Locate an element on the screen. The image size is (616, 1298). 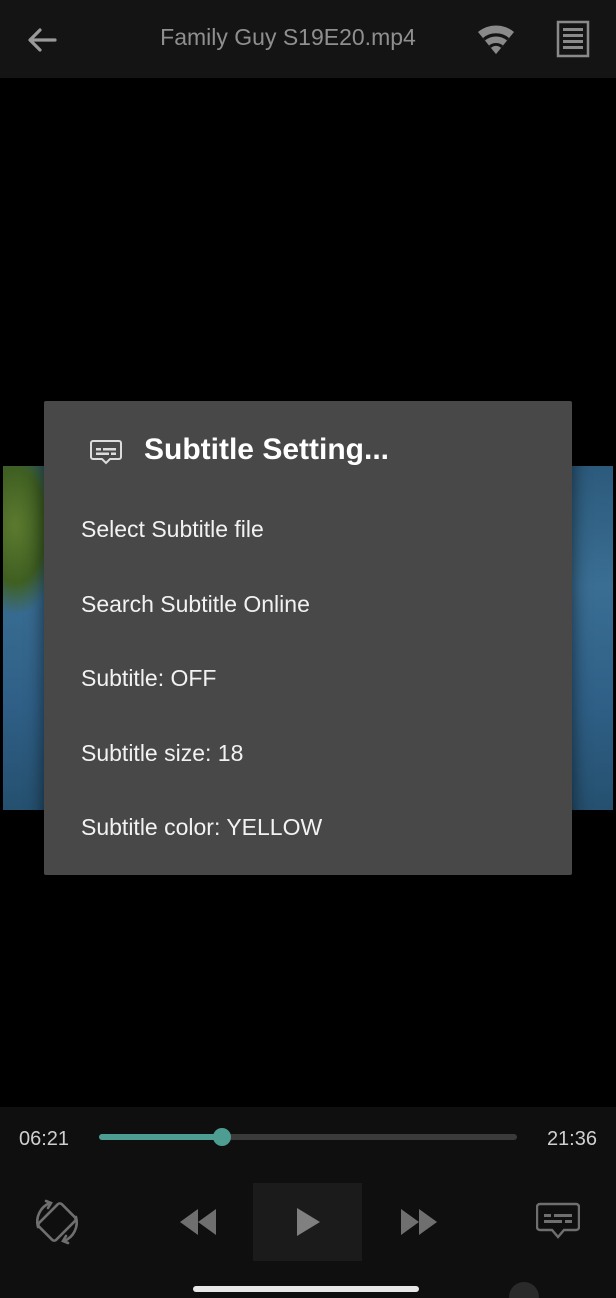
back-button is located at coordinates (42, 40).